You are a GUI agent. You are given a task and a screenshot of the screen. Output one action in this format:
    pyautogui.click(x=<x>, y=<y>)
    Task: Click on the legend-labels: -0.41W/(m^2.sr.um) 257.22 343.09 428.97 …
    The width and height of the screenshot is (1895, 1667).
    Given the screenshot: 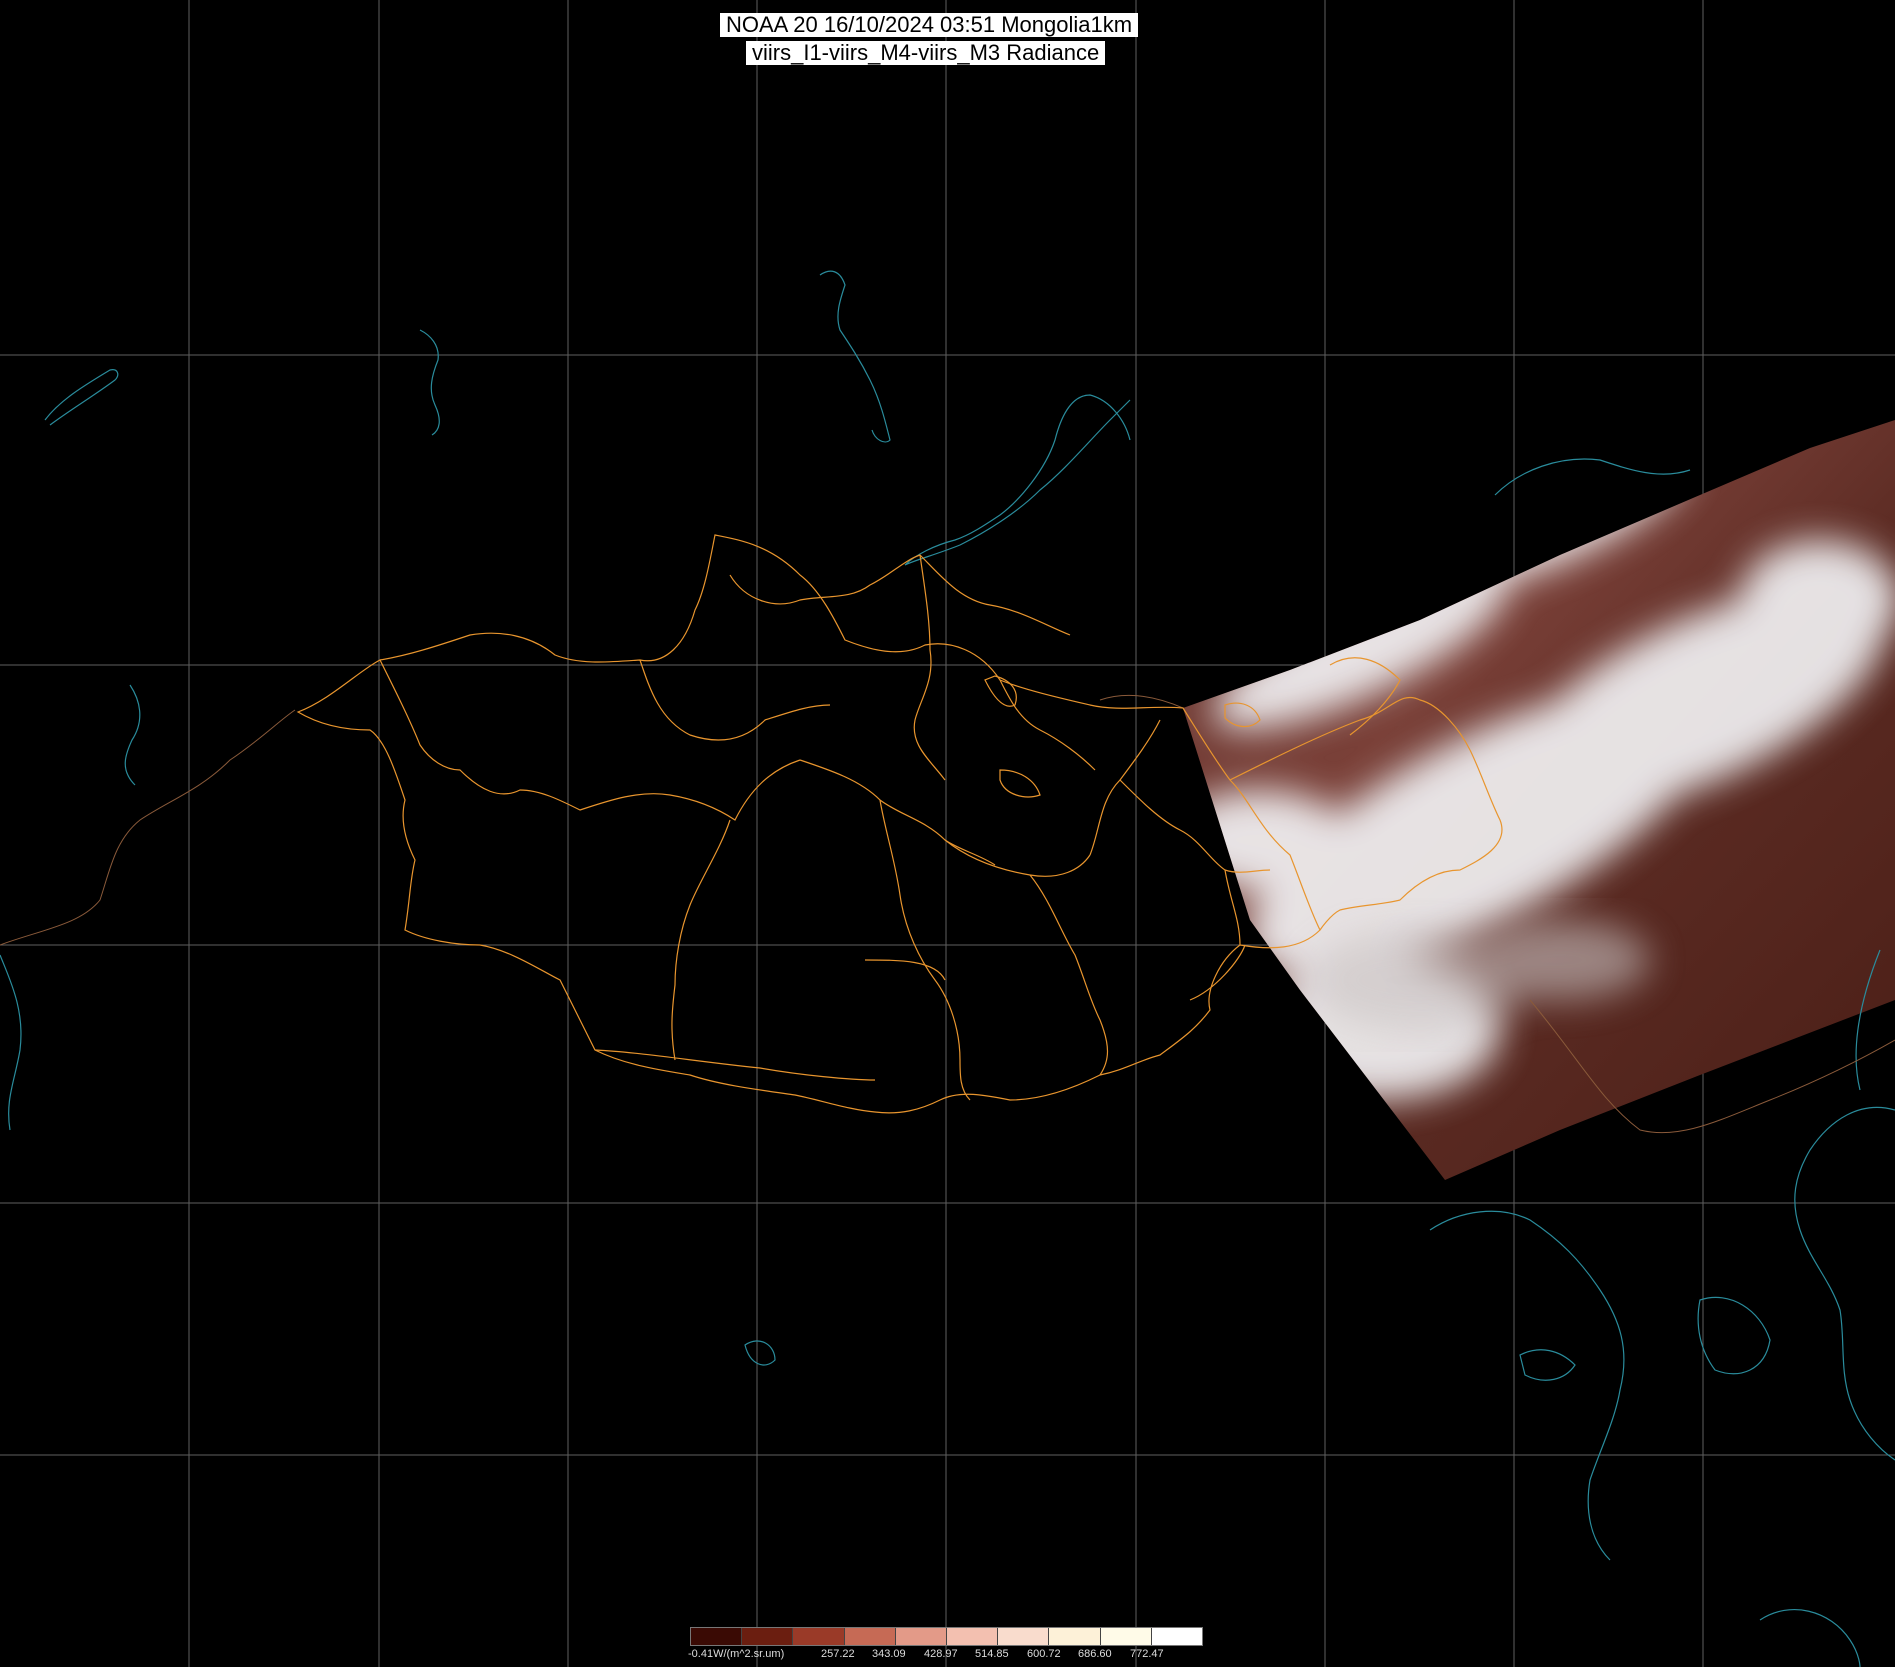 What is the action you would take?
    pyautogui.click(x=945, y=1654)
    